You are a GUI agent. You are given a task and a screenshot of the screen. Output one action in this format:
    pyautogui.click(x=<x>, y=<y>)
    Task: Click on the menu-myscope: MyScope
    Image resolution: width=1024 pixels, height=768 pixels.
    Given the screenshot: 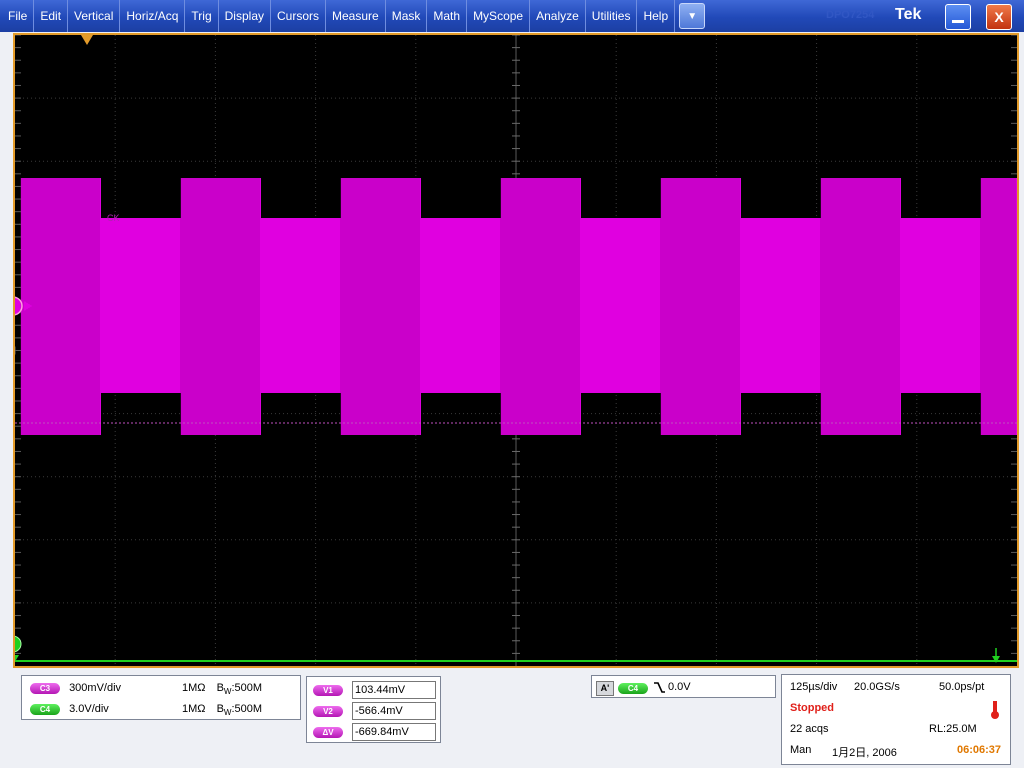 What is the action you would take?
    pyautogui.click(x=499, y=16)
    